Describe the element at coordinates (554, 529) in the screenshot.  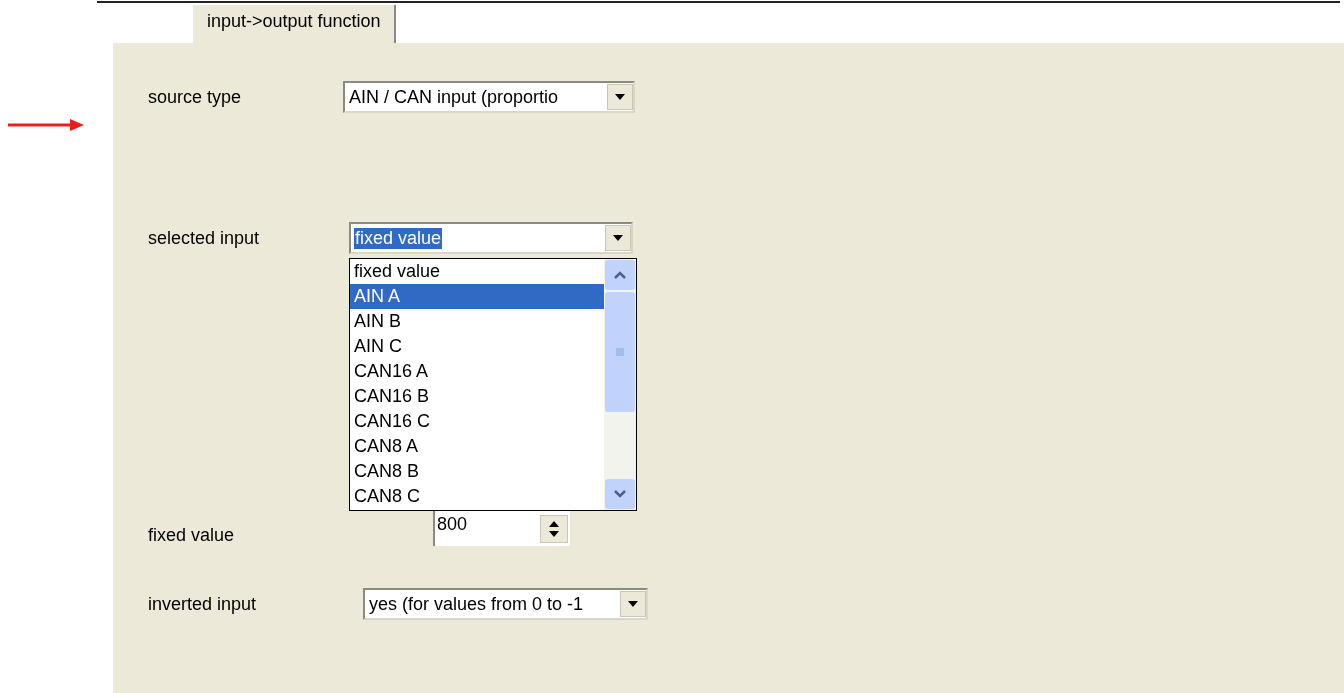
I see `spinner-arrows-icon` at that location.